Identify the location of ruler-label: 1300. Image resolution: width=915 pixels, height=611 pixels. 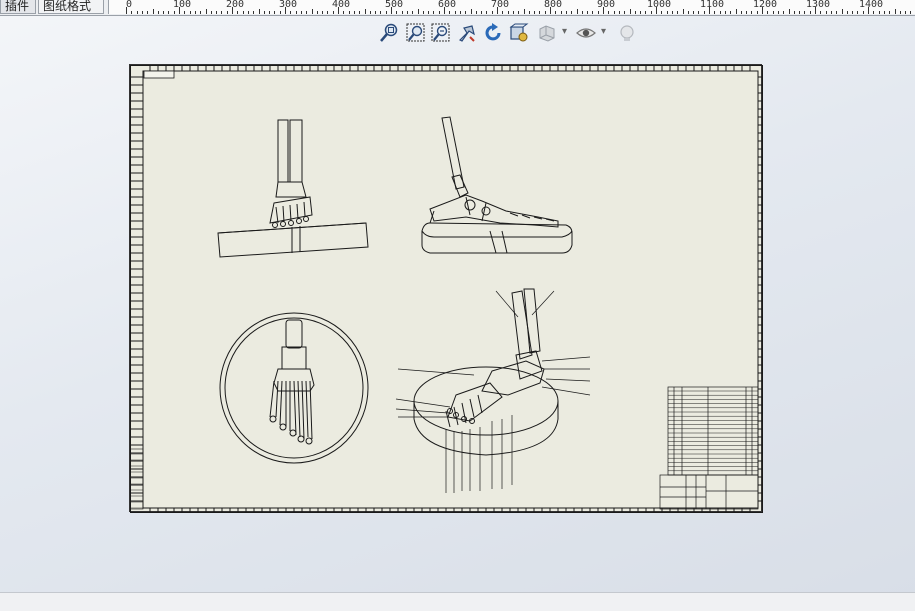
(818, 5).